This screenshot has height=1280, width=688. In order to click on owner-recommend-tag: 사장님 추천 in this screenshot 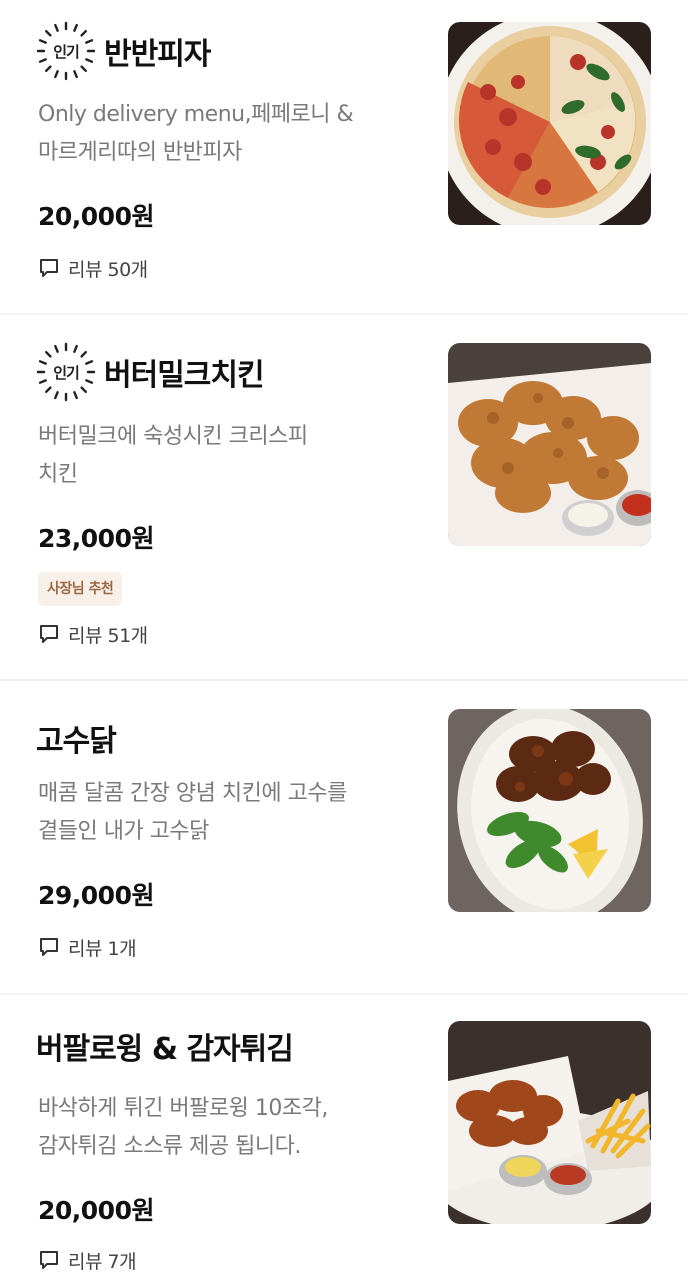, I will do `click(80, 589)`.